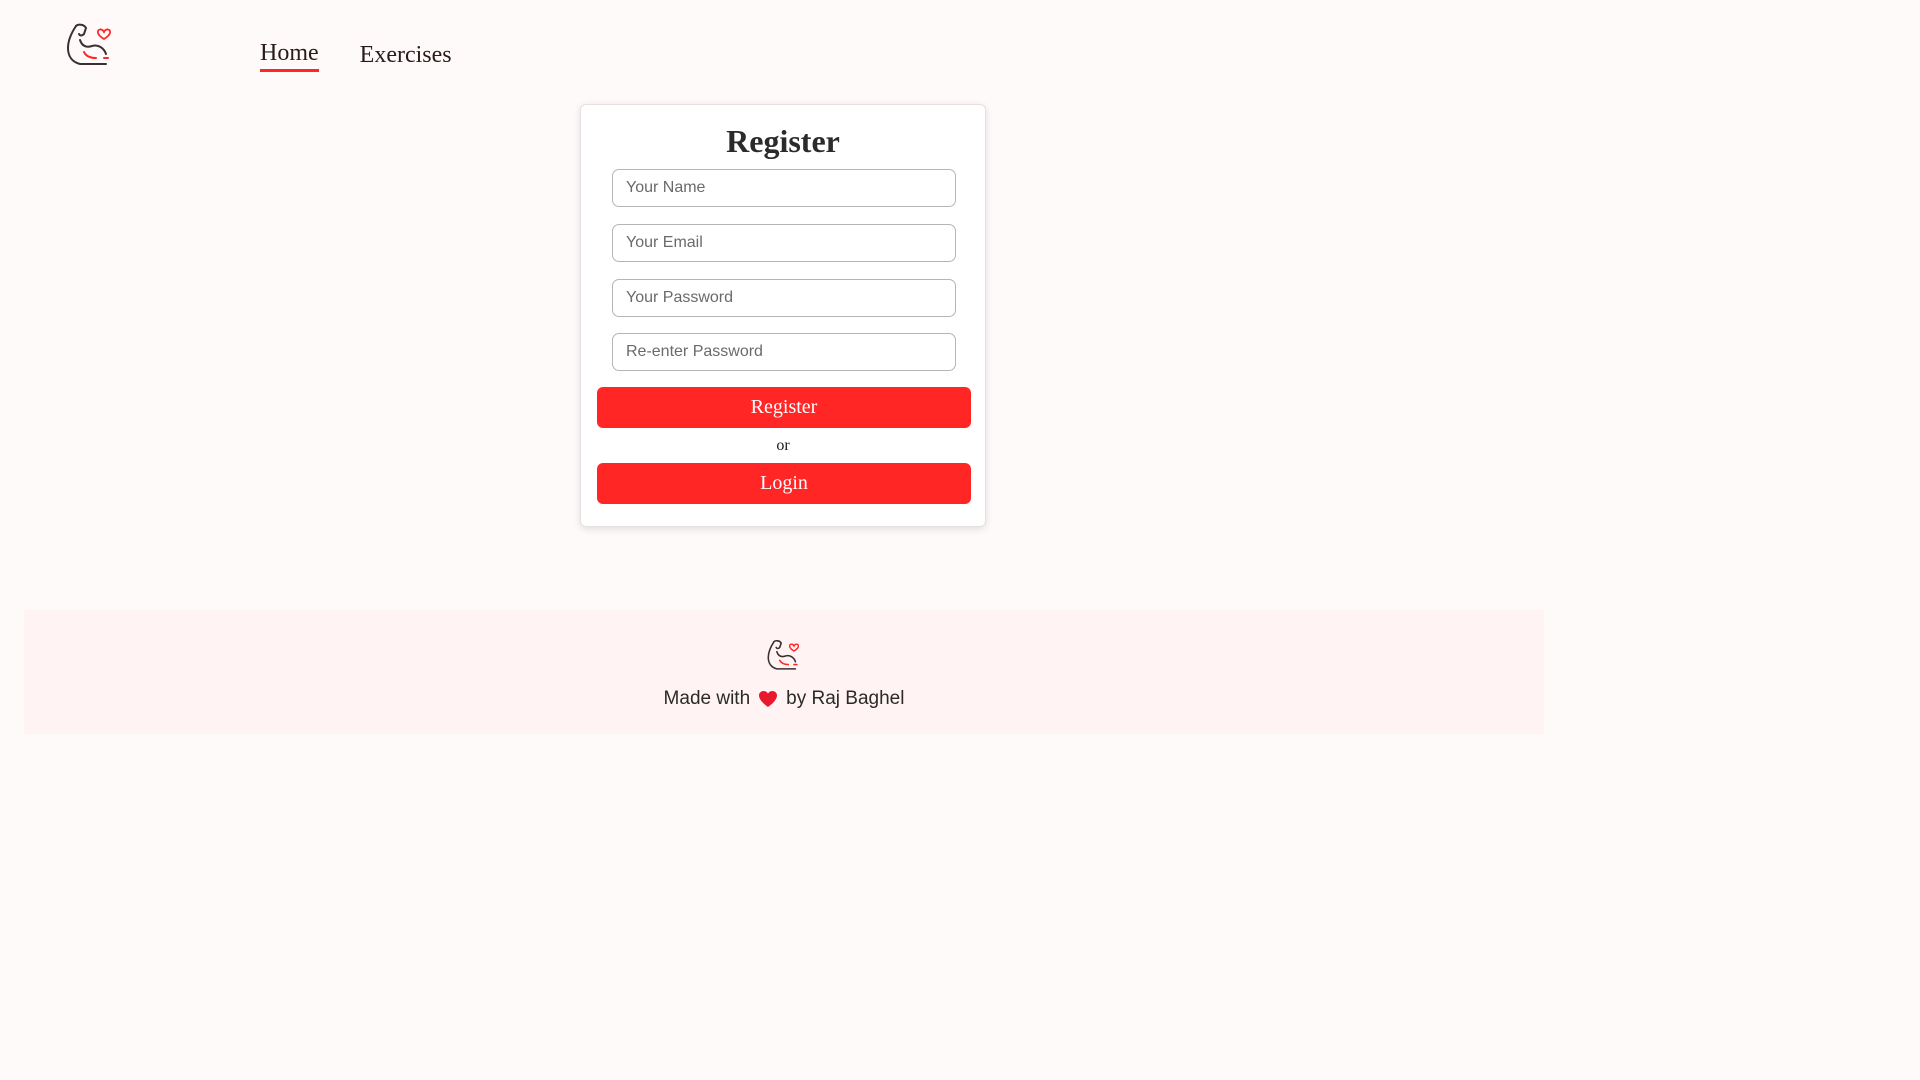 This screenshot has width=1920, height=1080. What do you see at coordinates (783, 445) in the screenshot?
I see `or-divider-text: or` at bounding box center [783, 445].